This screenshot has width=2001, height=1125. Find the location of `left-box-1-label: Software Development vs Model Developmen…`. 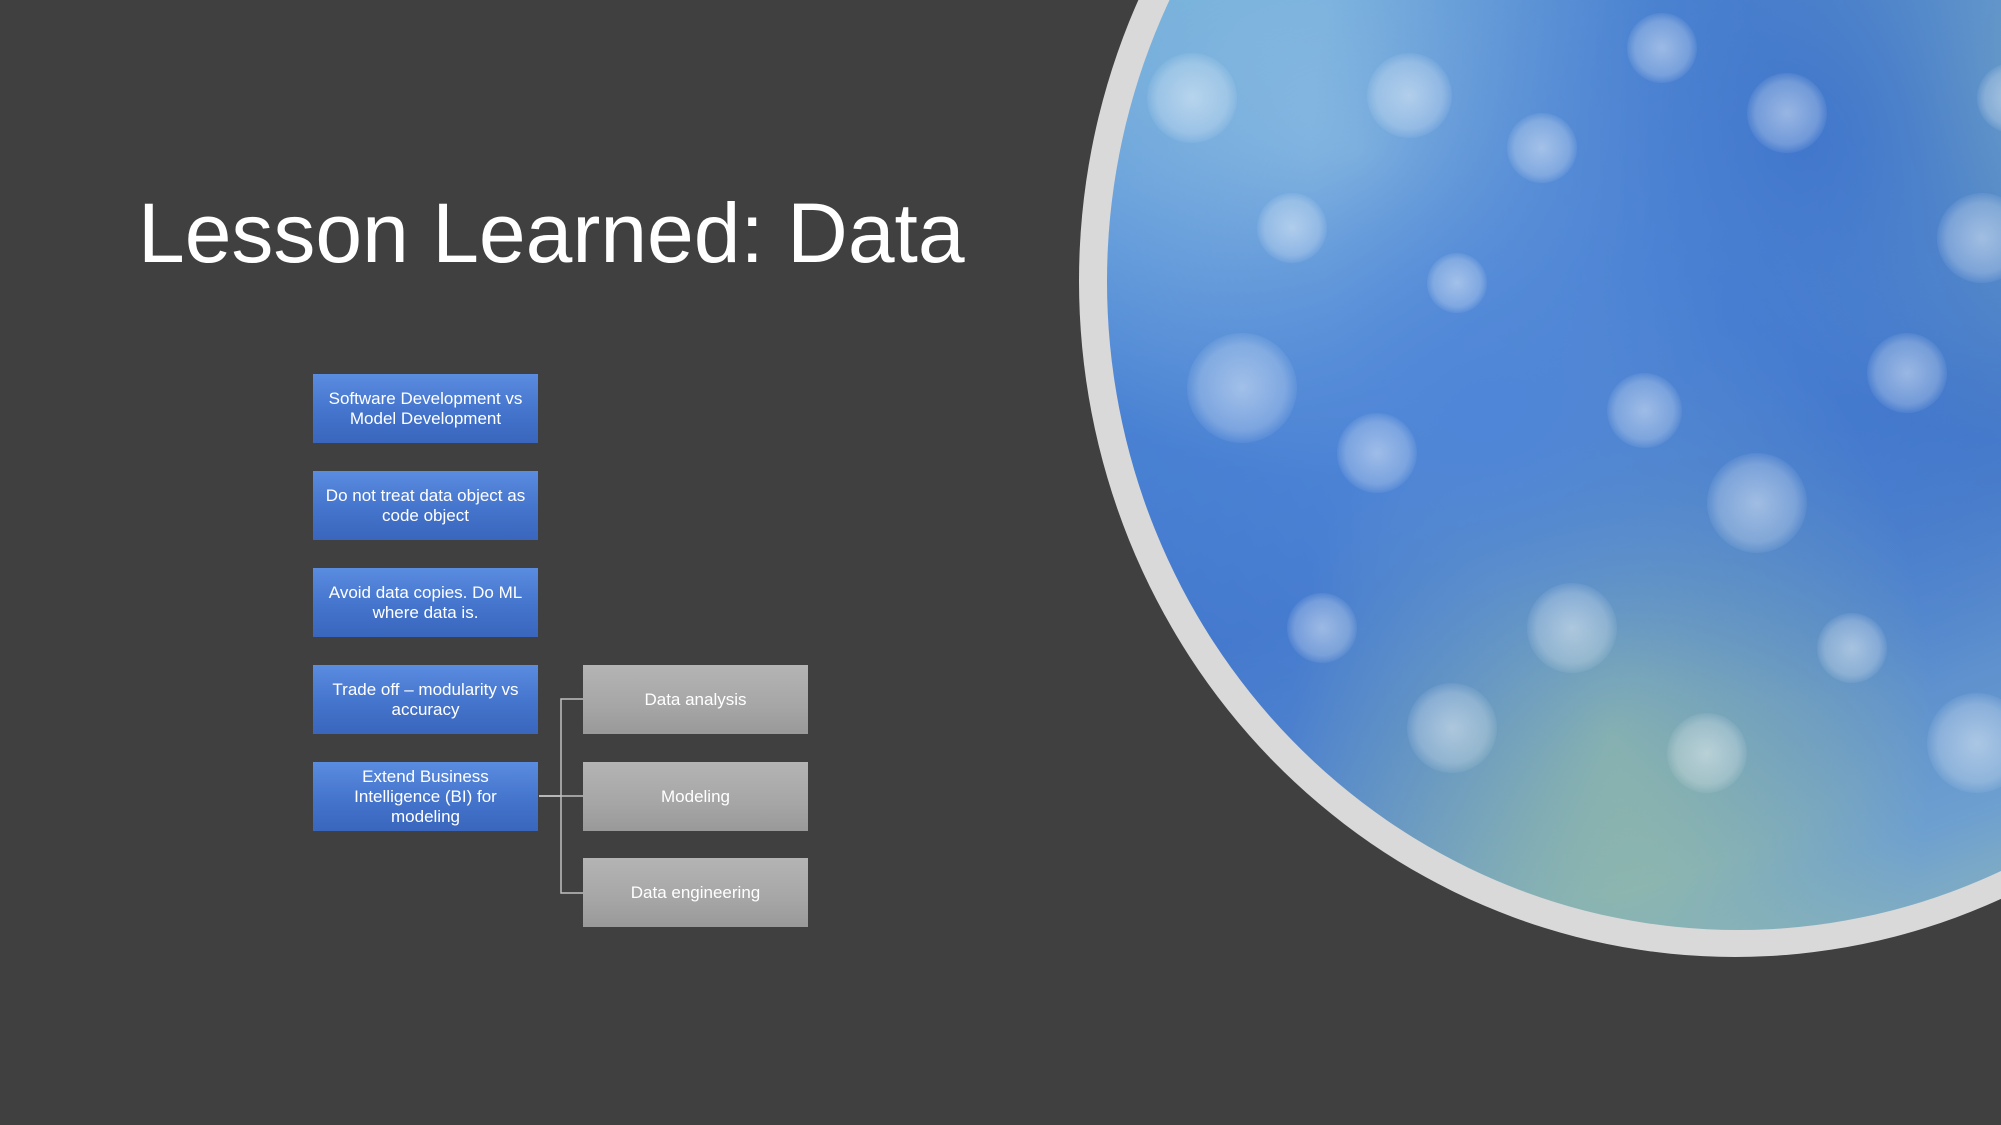

left-box-1-label: Software Development vs Model Developmen… is located at coordinates (425, 408).